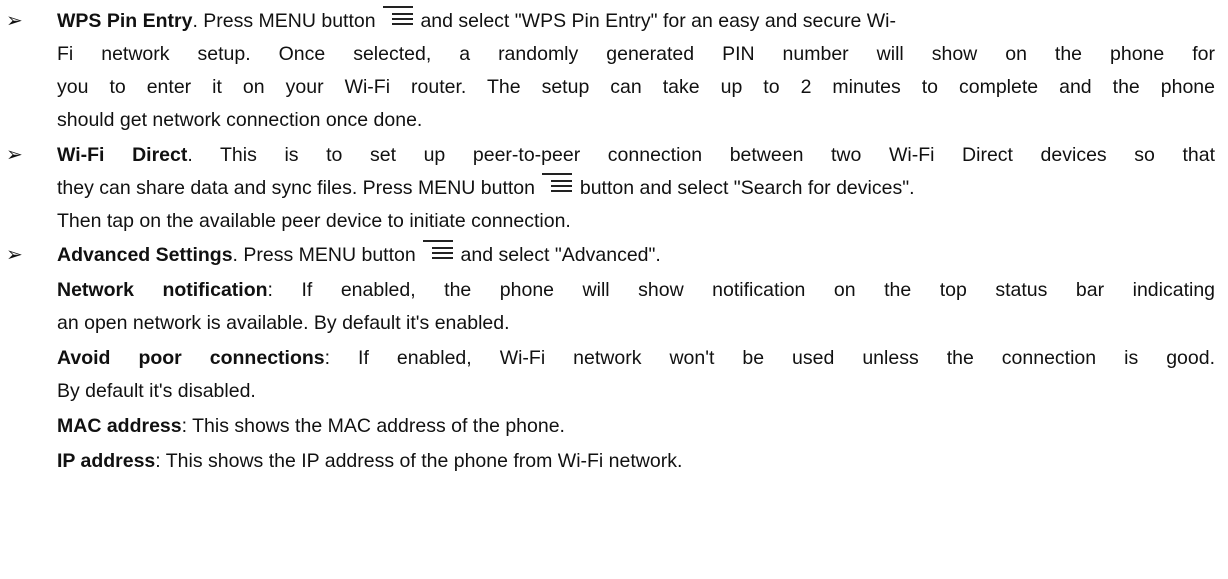 Image resolution: width=1228 pixels, height=579 pixels. Describe the element at coordinates (106, 461) in the screenshot. I see `setting-term: IP address` at that location.